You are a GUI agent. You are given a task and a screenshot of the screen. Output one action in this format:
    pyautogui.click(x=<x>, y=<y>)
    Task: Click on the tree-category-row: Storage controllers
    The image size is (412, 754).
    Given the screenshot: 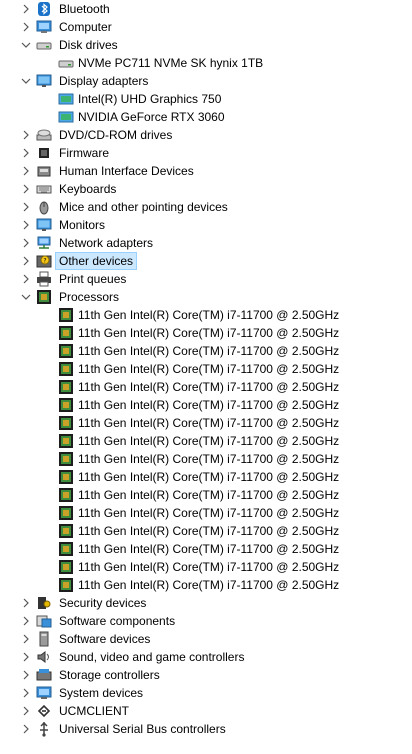 What is the action you would take?
    pyautogui.click(x=206, y=675)
    